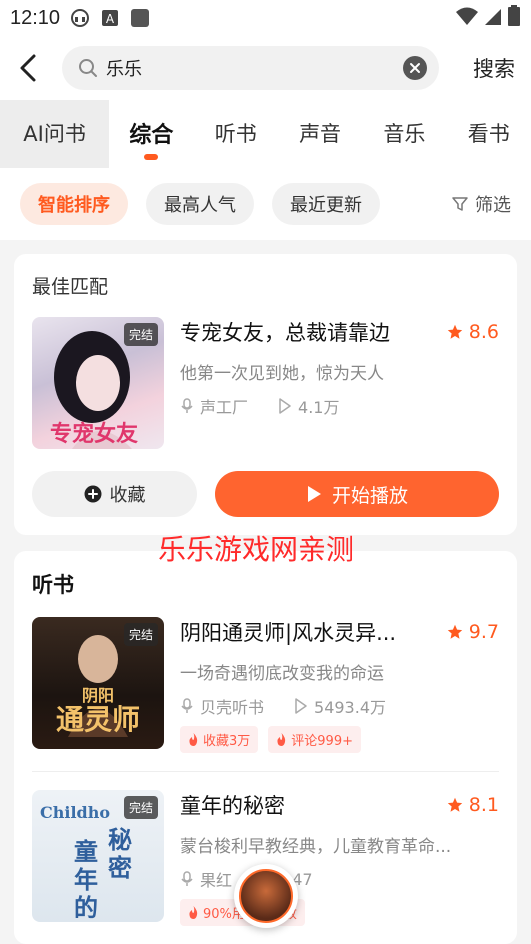 The width and height of the screenshot is (531, 944). Describe the element at coordinates (219, 739) in the screenshot. I see `favorites-badge: 收藏3万` at that location.